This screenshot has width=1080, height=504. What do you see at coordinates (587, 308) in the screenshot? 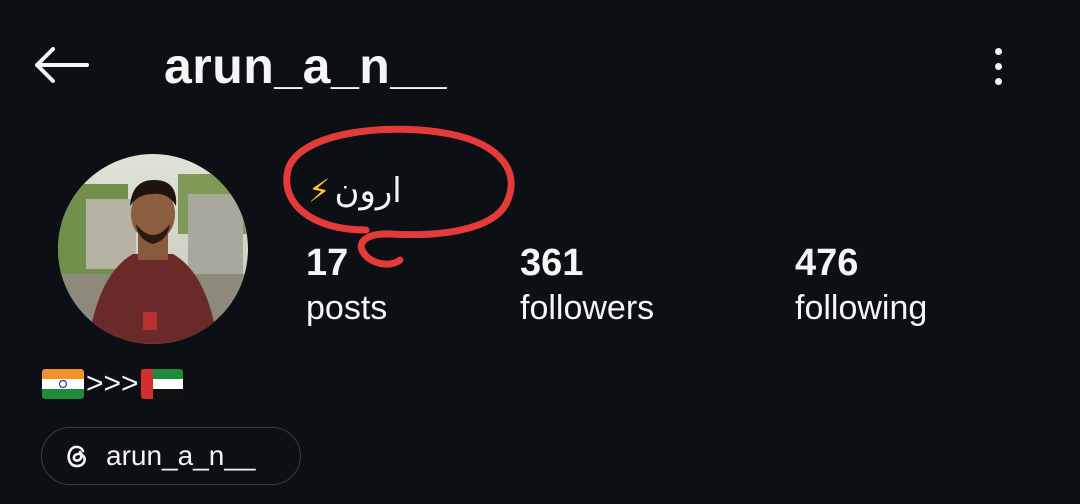
I see `followers-label: followers` at bounding box center [587, 308].